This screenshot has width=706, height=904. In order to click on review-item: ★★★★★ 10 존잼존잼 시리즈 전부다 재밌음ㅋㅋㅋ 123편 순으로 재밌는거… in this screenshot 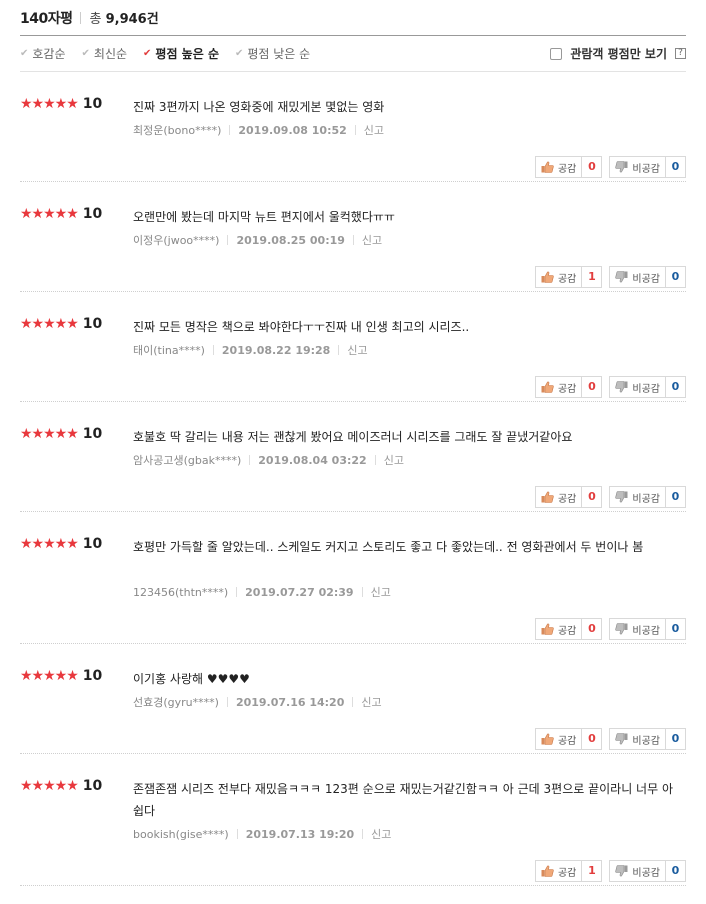, I will do `click(353, 820)`.